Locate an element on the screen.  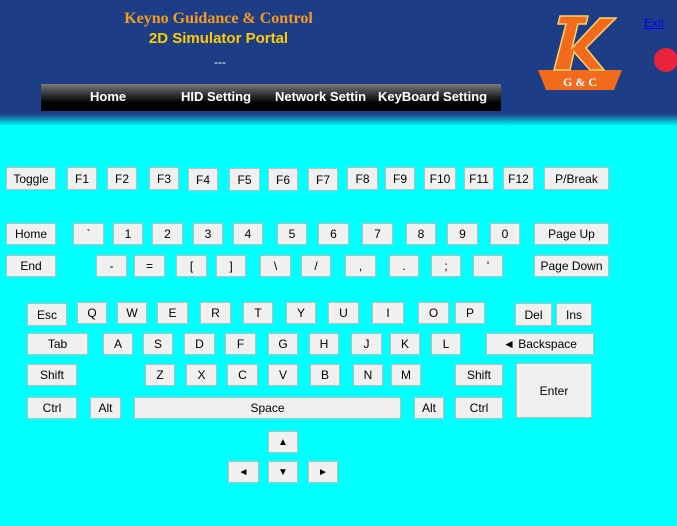
key-d: D is located at coordinates (199, 344).